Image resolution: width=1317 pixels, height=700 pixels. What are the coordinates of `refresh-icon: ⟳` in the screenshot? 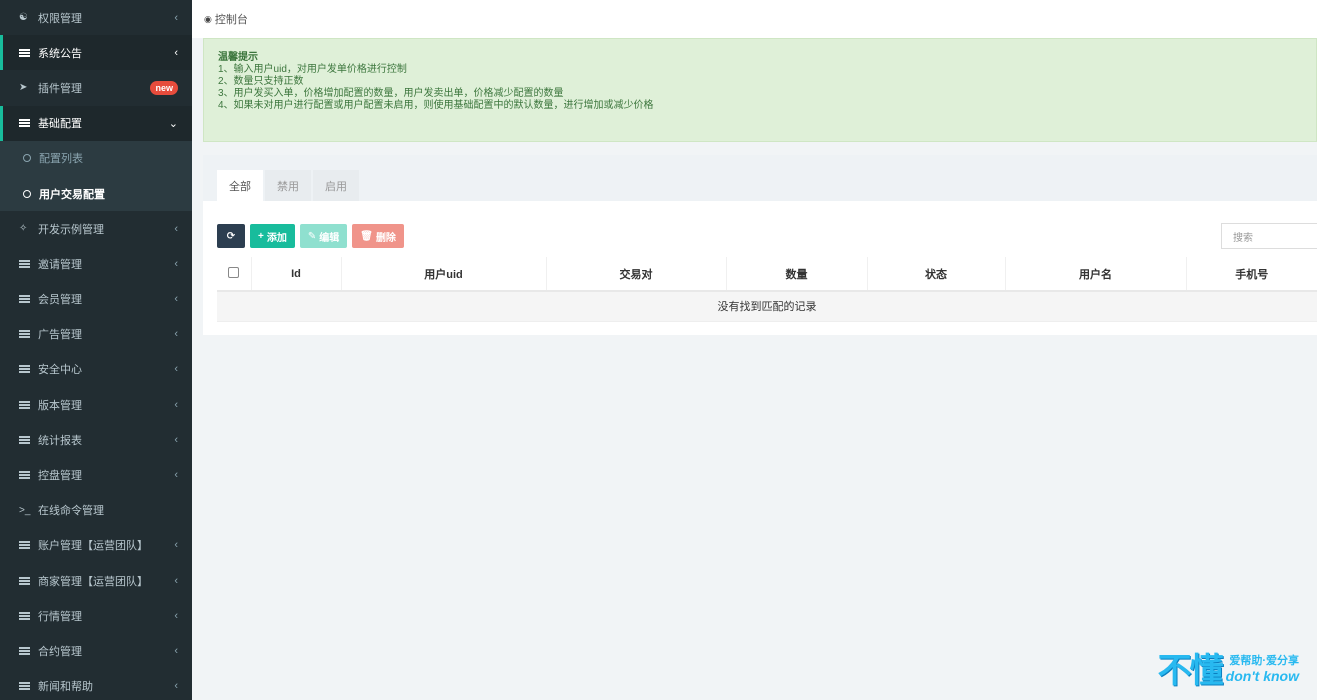 It's located at (231, 236).